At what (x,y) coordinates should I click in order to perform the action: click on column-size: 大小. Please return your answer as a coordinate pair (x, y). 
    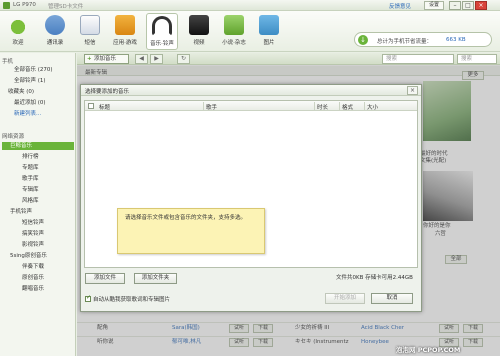
    Looking at the image, I should click on (372, 107).